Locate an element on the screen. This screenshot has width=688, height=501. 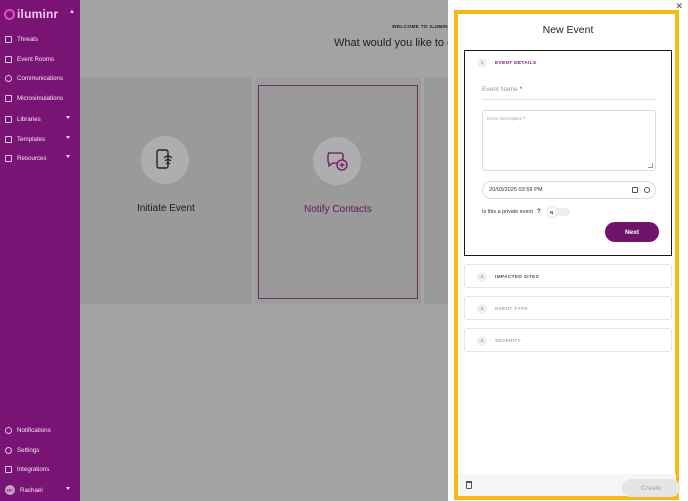
section-title: EVENT DETAILS is located at coordinates (516, 63).